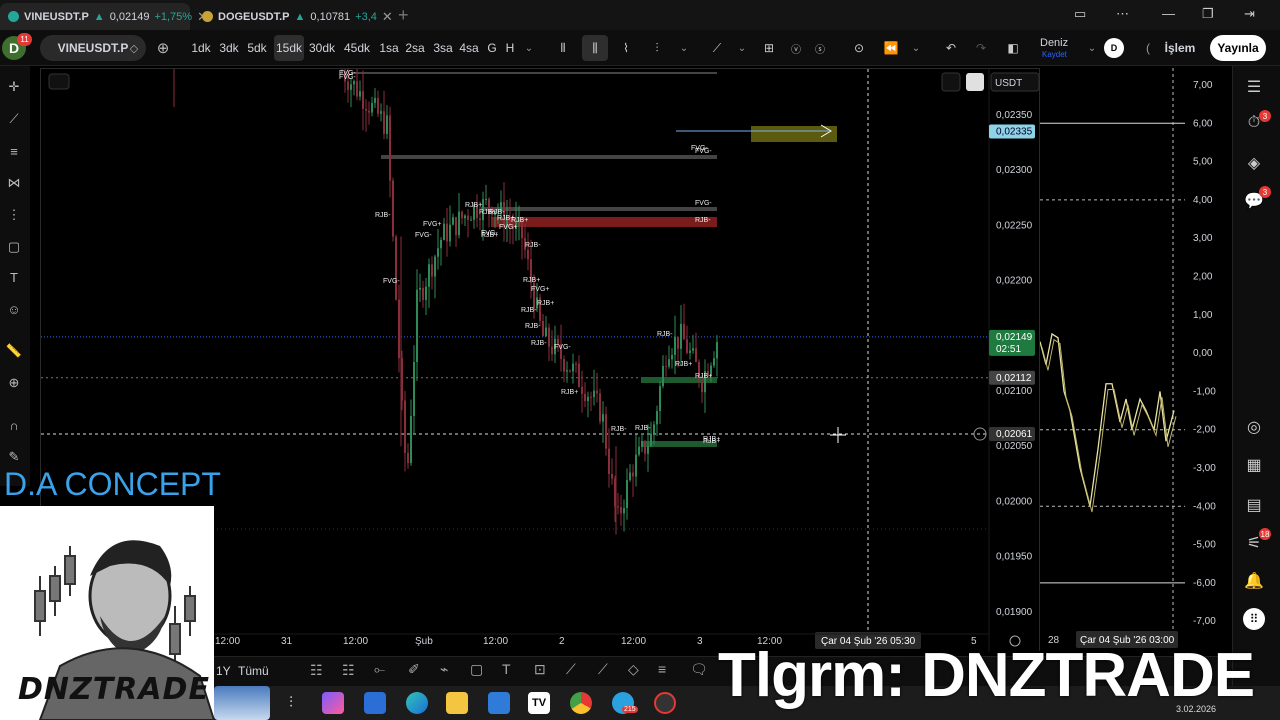 Image resolution: width=1280 pixels, height=720 pixels. I want to click on interval-H: H, so click(510, 48).